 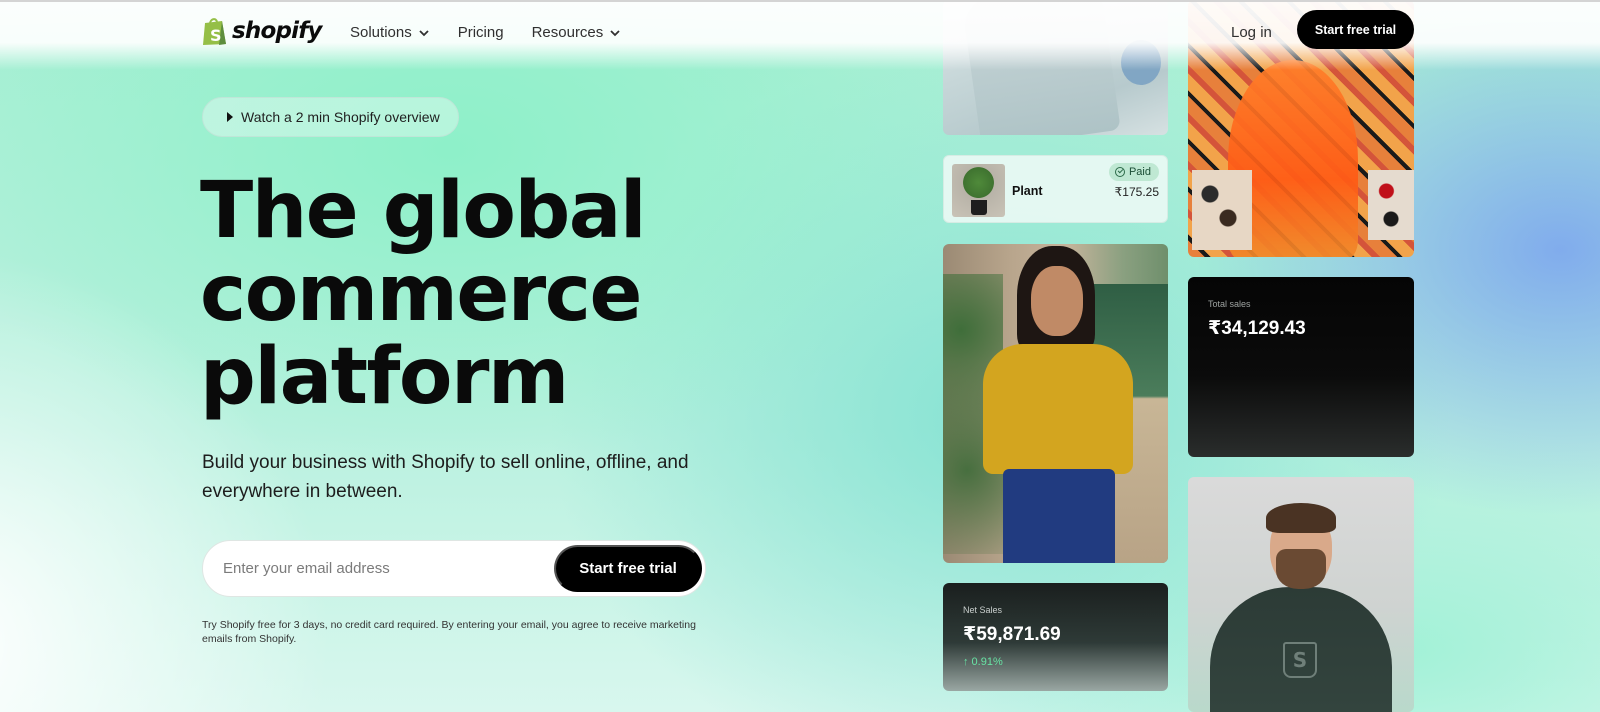 I want to click on merchant-photo-woman, so click(x=1055, y=403).